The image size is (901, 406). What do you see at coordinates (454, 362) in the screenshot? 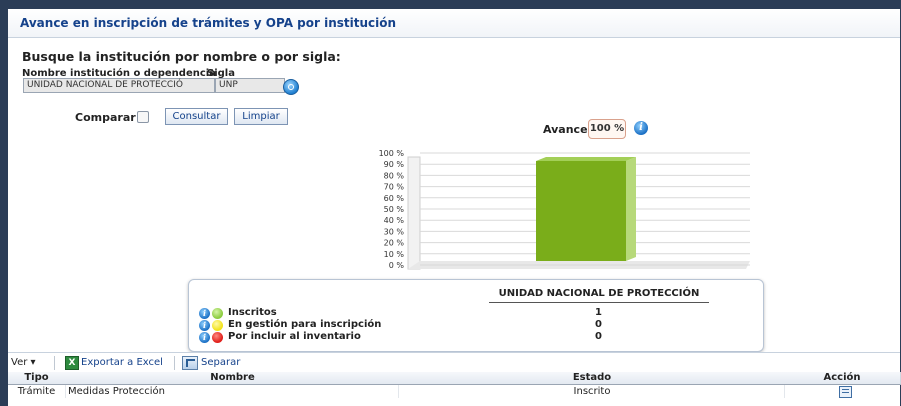
I see `table-toolbar: Ver ▾ X Exportar a Excel Separar` at bounding box center [454, 362].